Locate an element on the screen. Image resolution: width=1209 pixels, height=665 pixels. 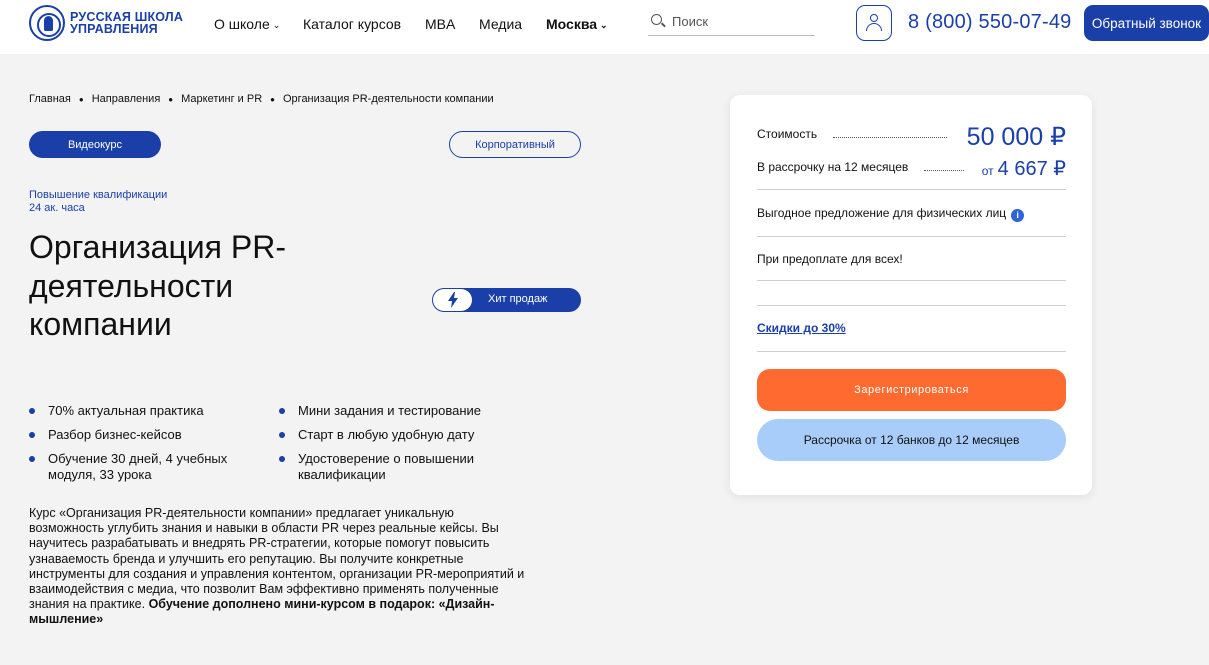
account-button is located at coordinates (874, 23).